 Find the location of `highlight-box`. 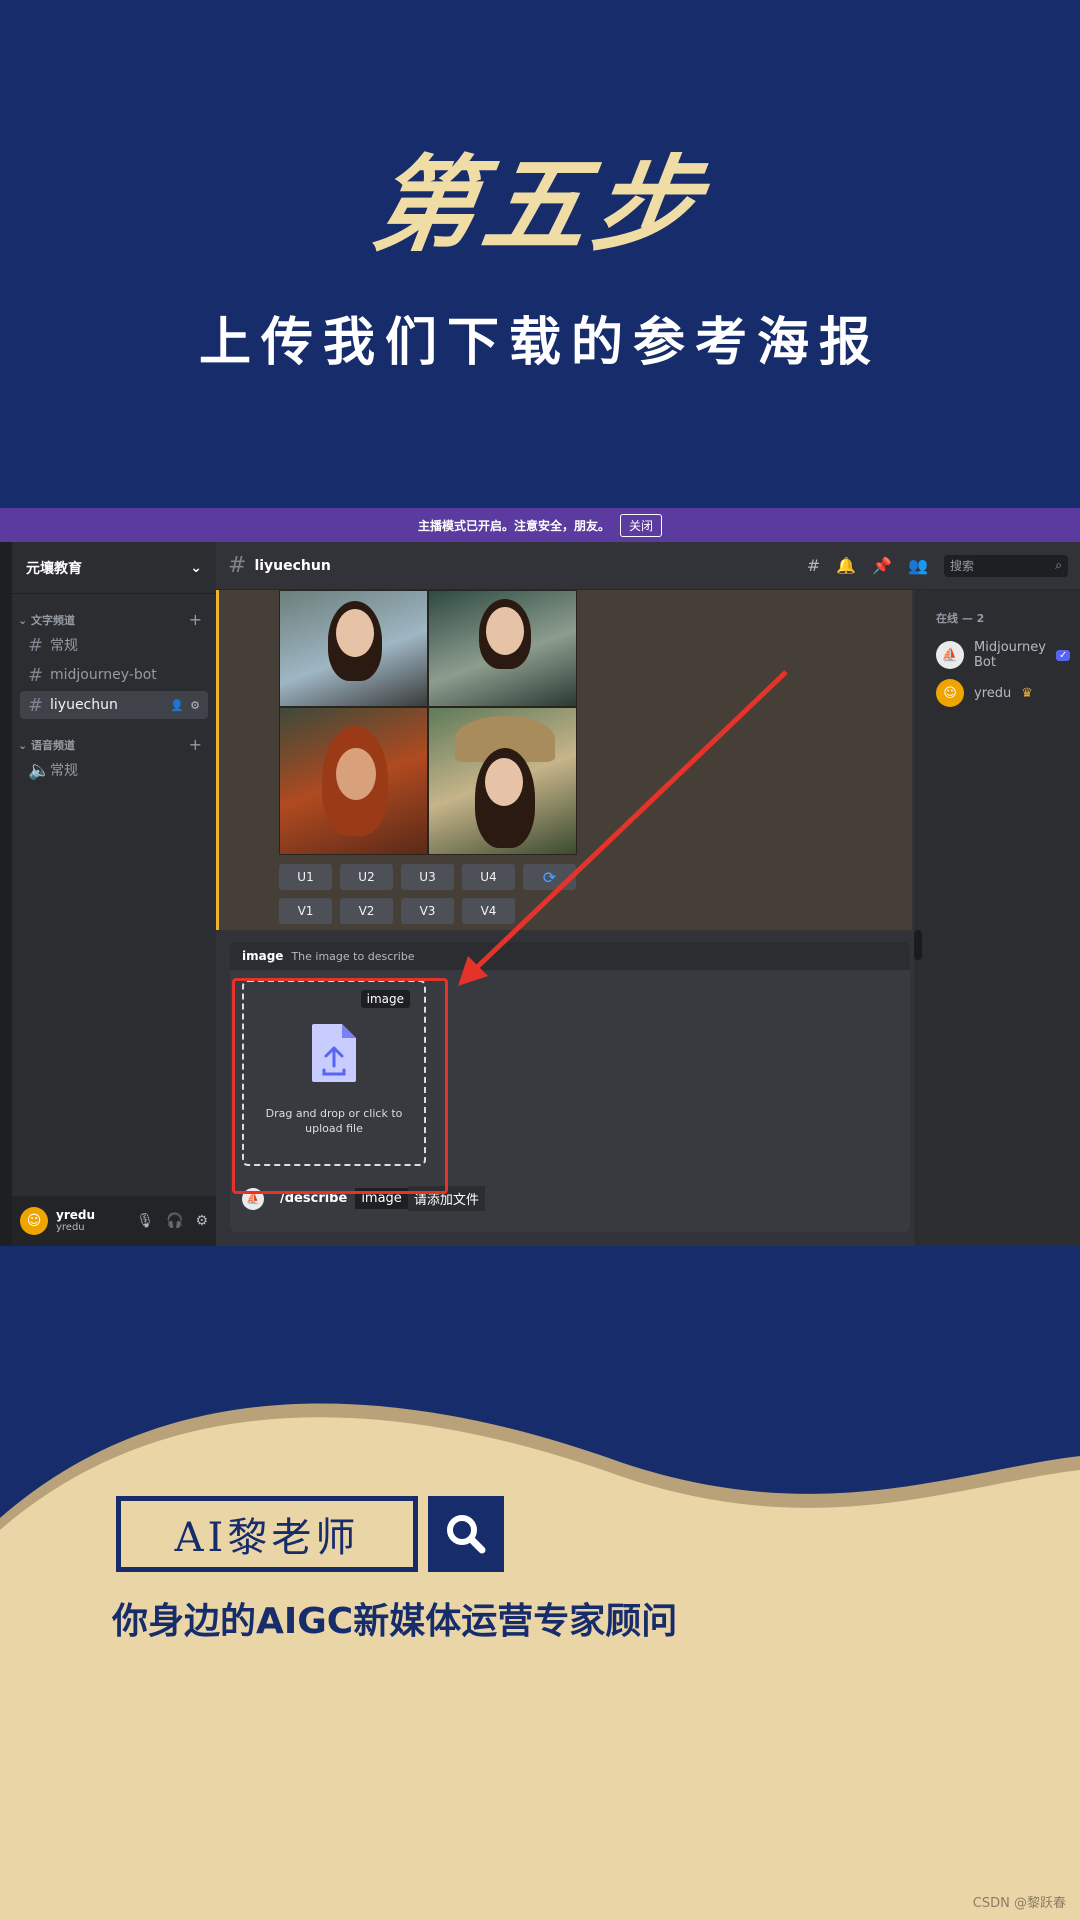

highlight-box is located at coordinates (340, 1086).